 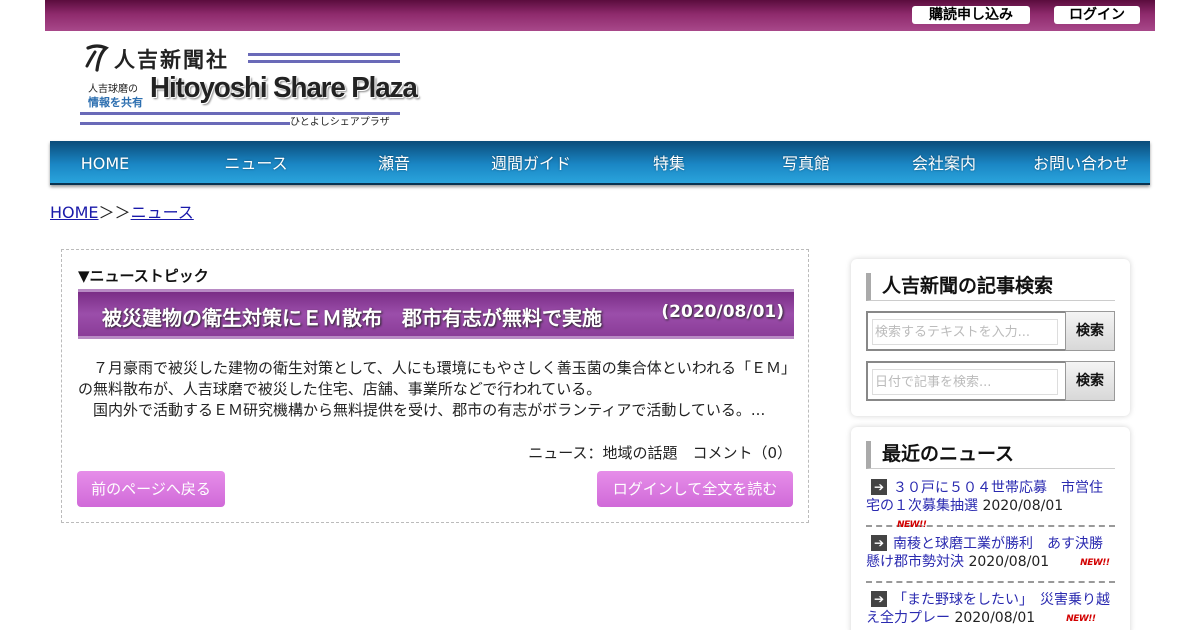 What do you see at coordinates (944, 163) in the screenshot?
I see `nav-company: 会社案内` at bounding box center [944, 163].